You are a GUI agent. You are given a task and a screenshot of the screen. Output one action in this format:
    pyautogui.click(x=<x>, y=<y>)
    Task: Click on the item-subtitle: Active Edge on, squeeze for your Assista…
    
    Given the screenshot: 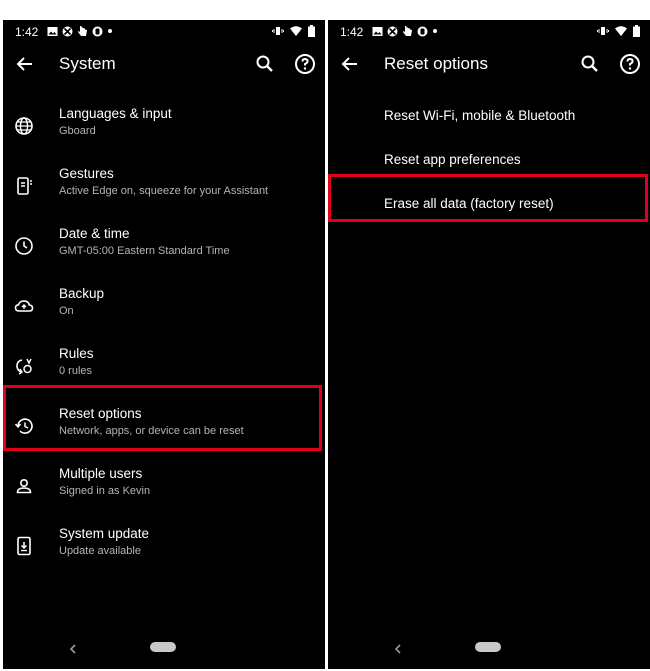 What is the action you would take?
    pyautogui.click(x=164, y=191)
    